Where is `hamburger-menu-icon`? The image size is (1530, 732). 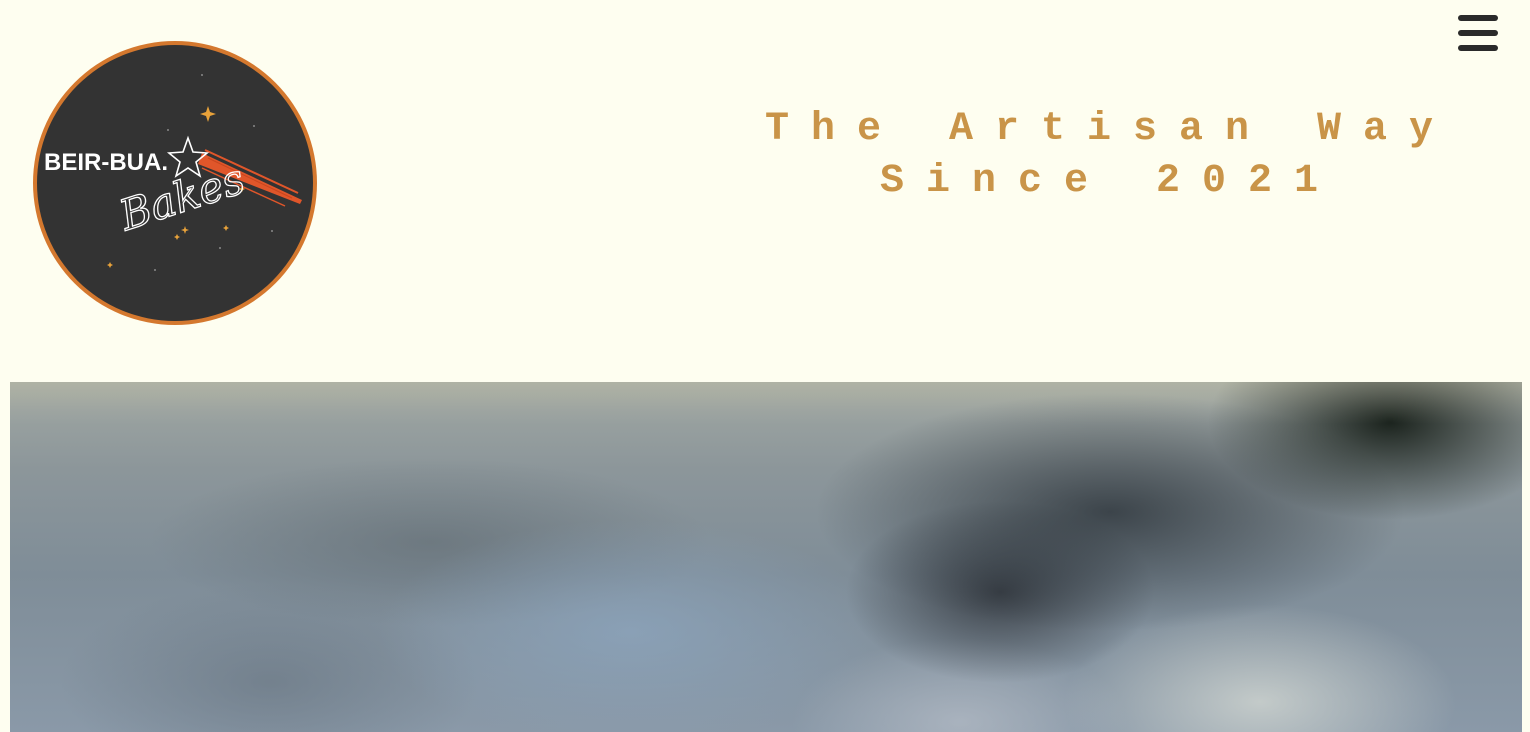 hamburger-menu-icon is located at coordinates (1478, 33).